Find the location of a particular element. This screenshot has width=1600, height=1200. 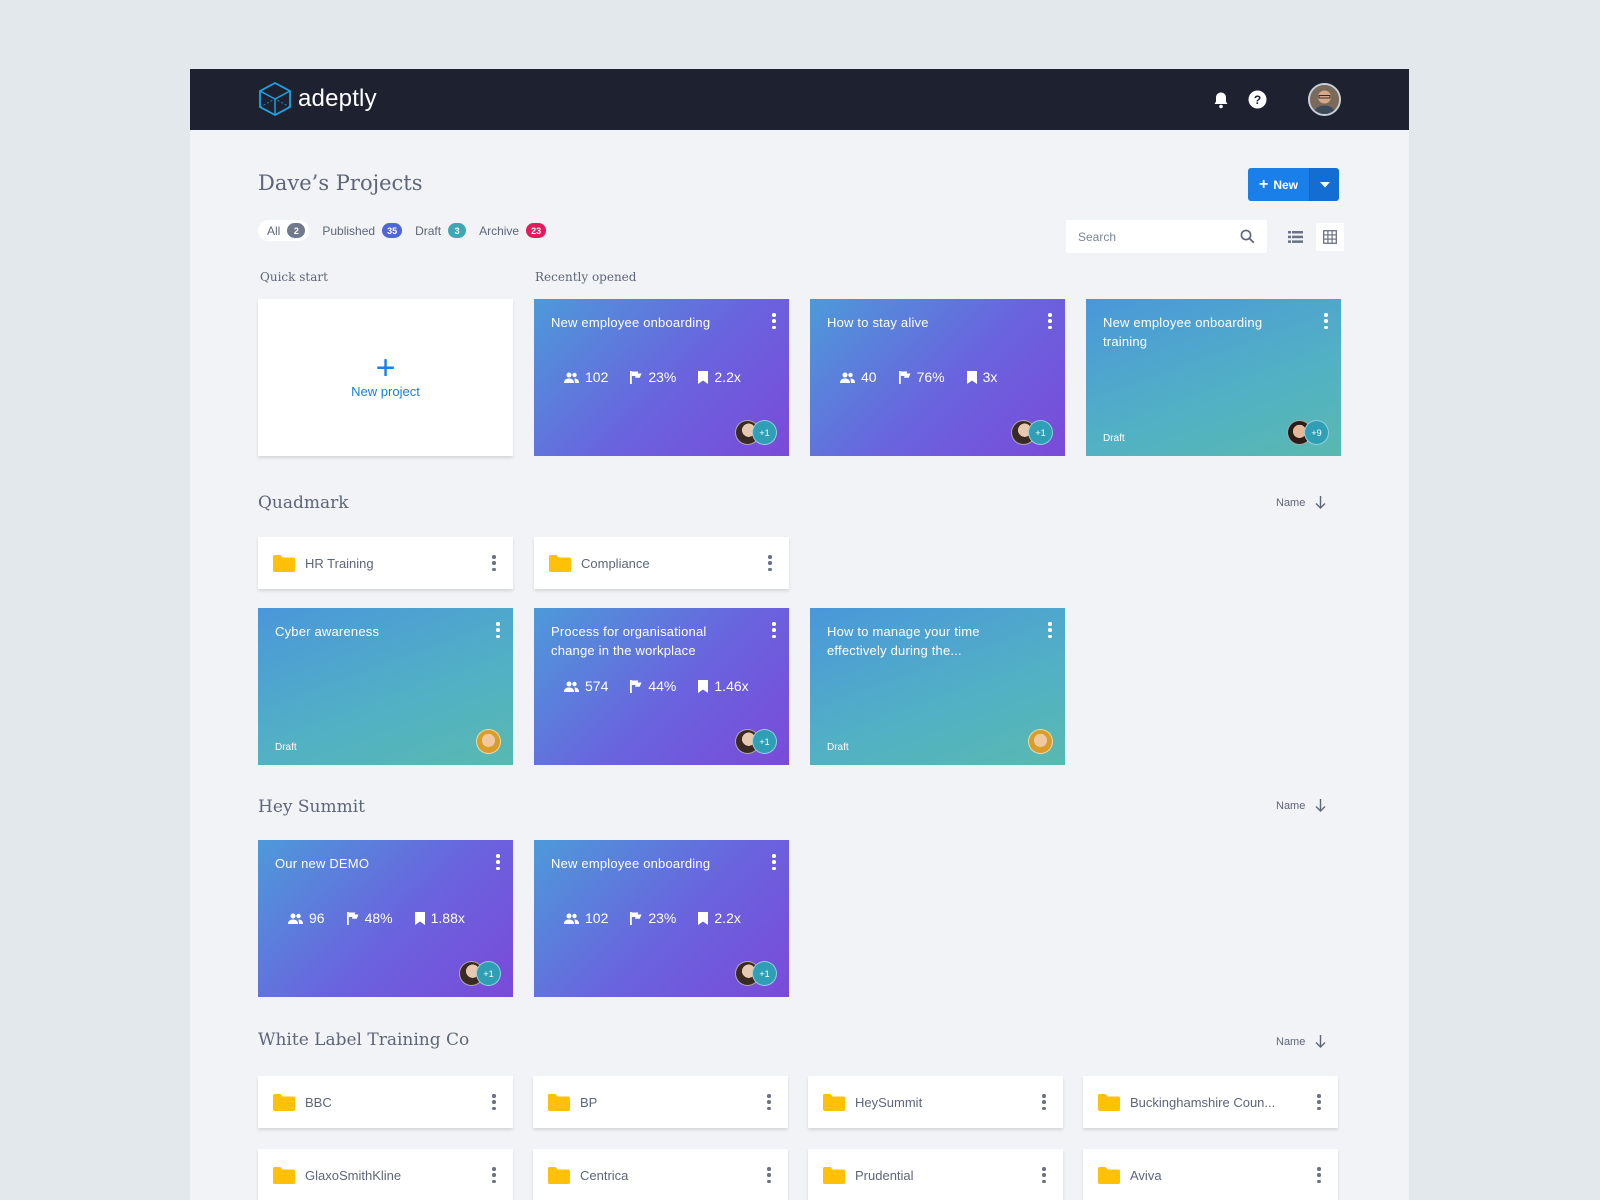

count-badge: 23 is located at coordinates (536, 230).